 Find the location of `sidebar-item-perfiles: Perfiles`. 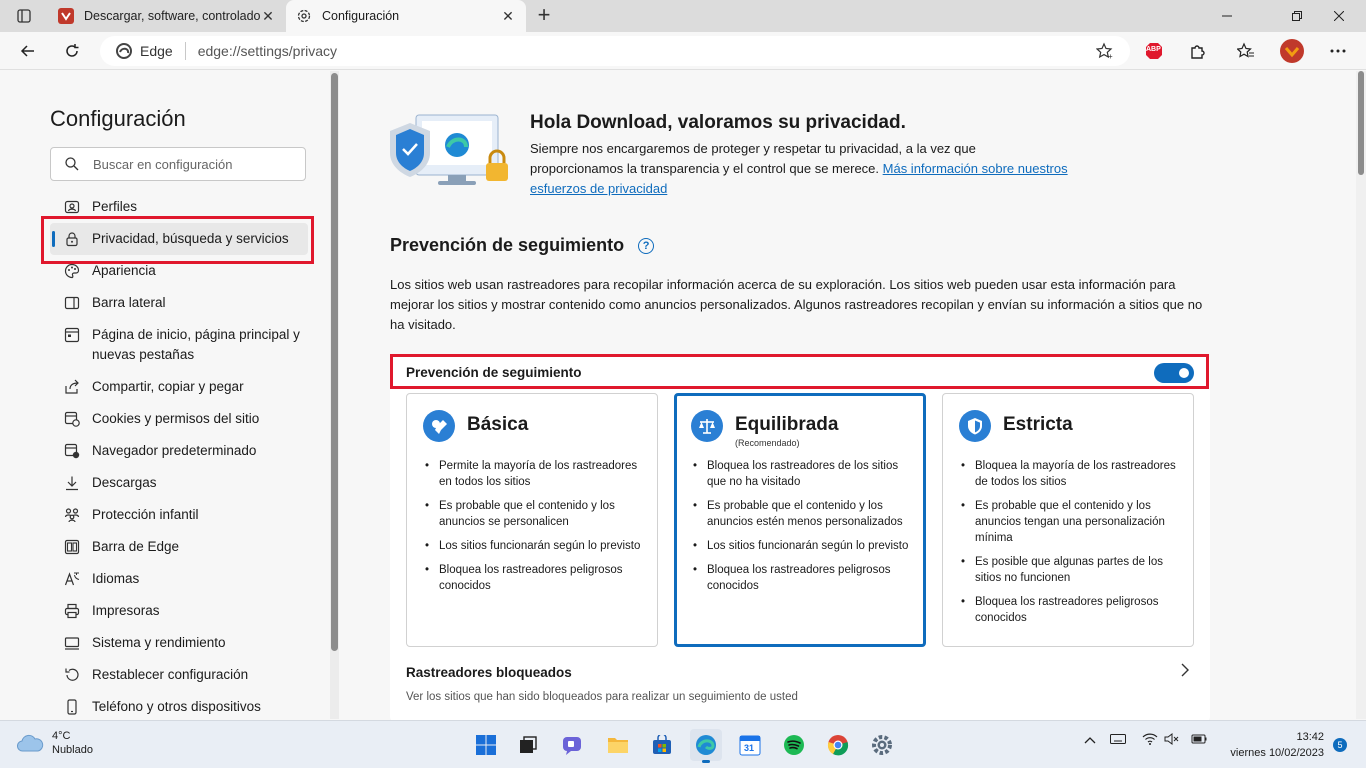

sidebar-item-perfiles: Perfiles is located at coordinates (179, 207).